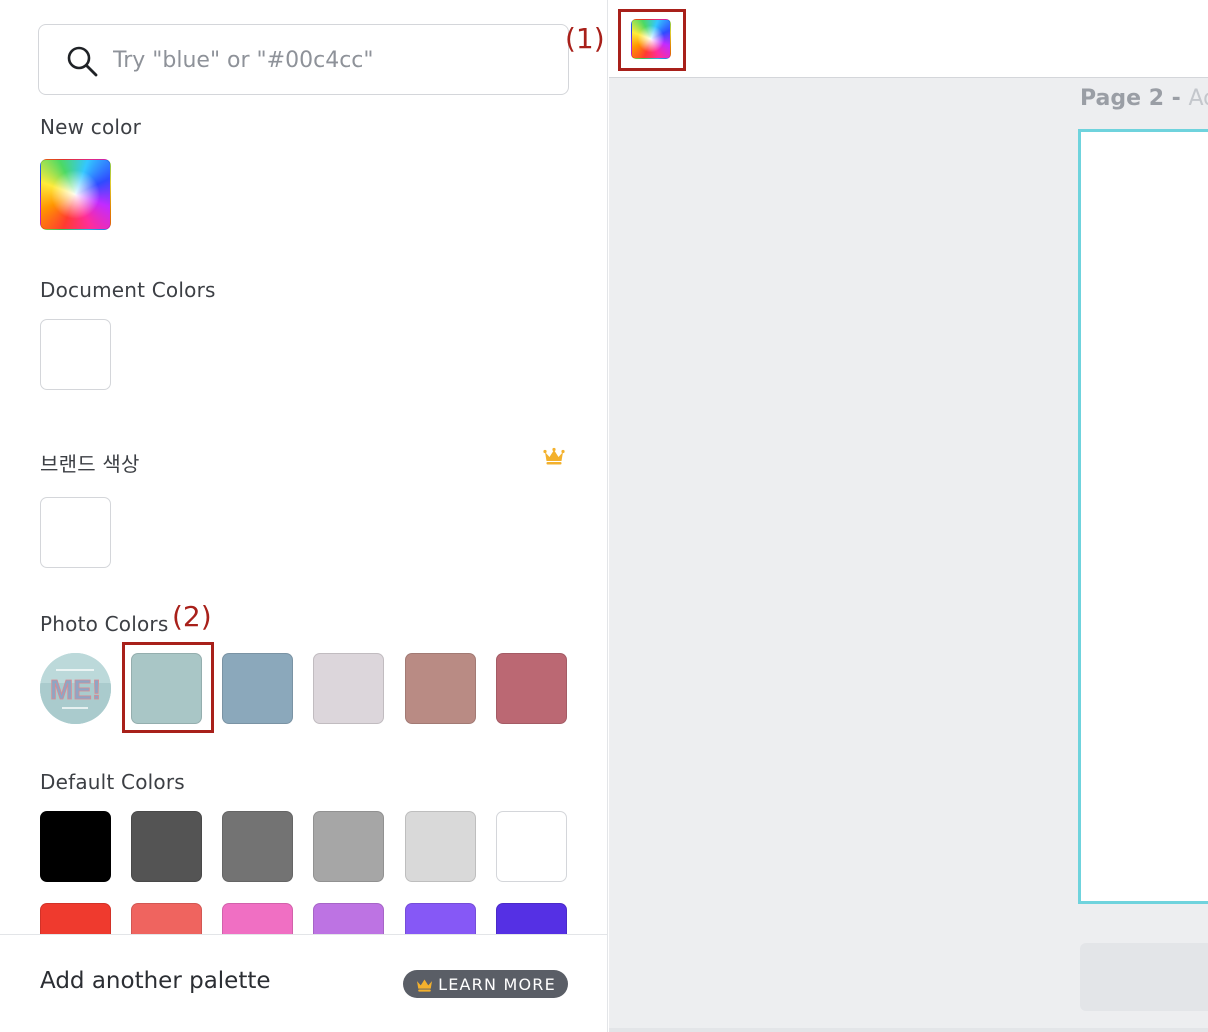  Describe the element at coordinates (75, 354) in the screenshot. I see `document-color-add-button` at that location.